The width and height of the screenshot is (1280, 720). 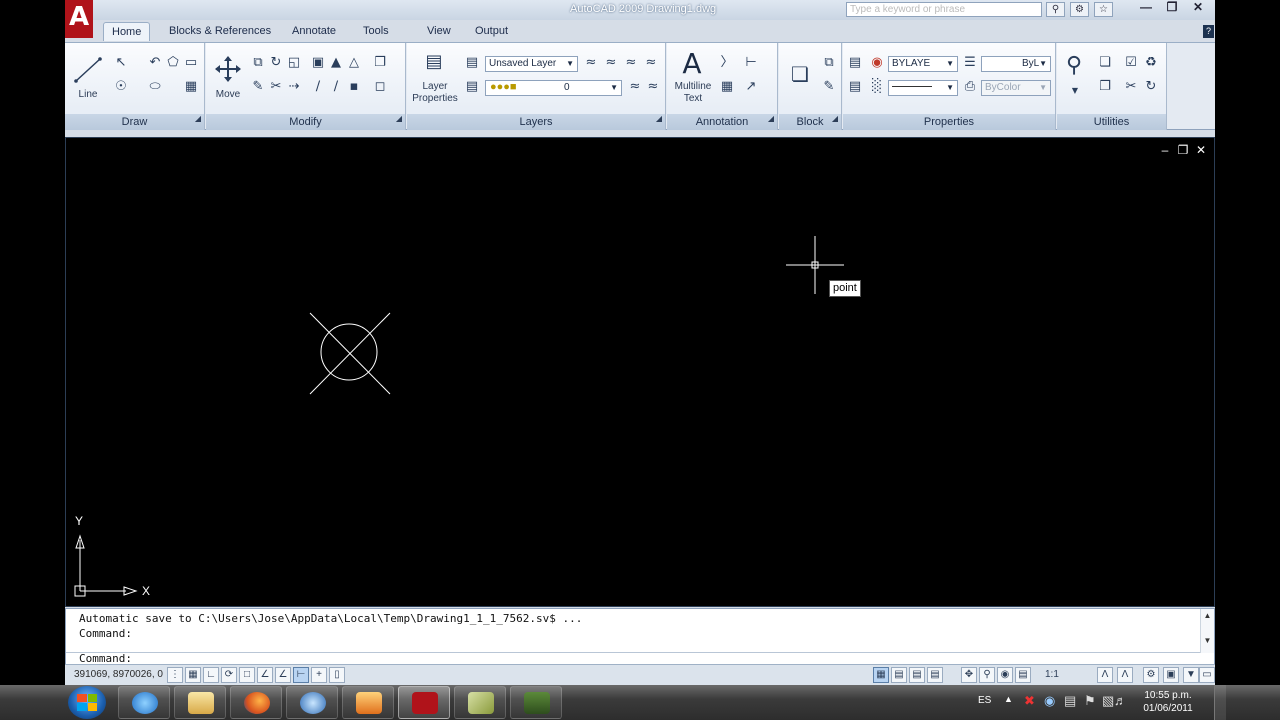 I want to click on layer-off-icon: ≈, so click(x=635, y=87).